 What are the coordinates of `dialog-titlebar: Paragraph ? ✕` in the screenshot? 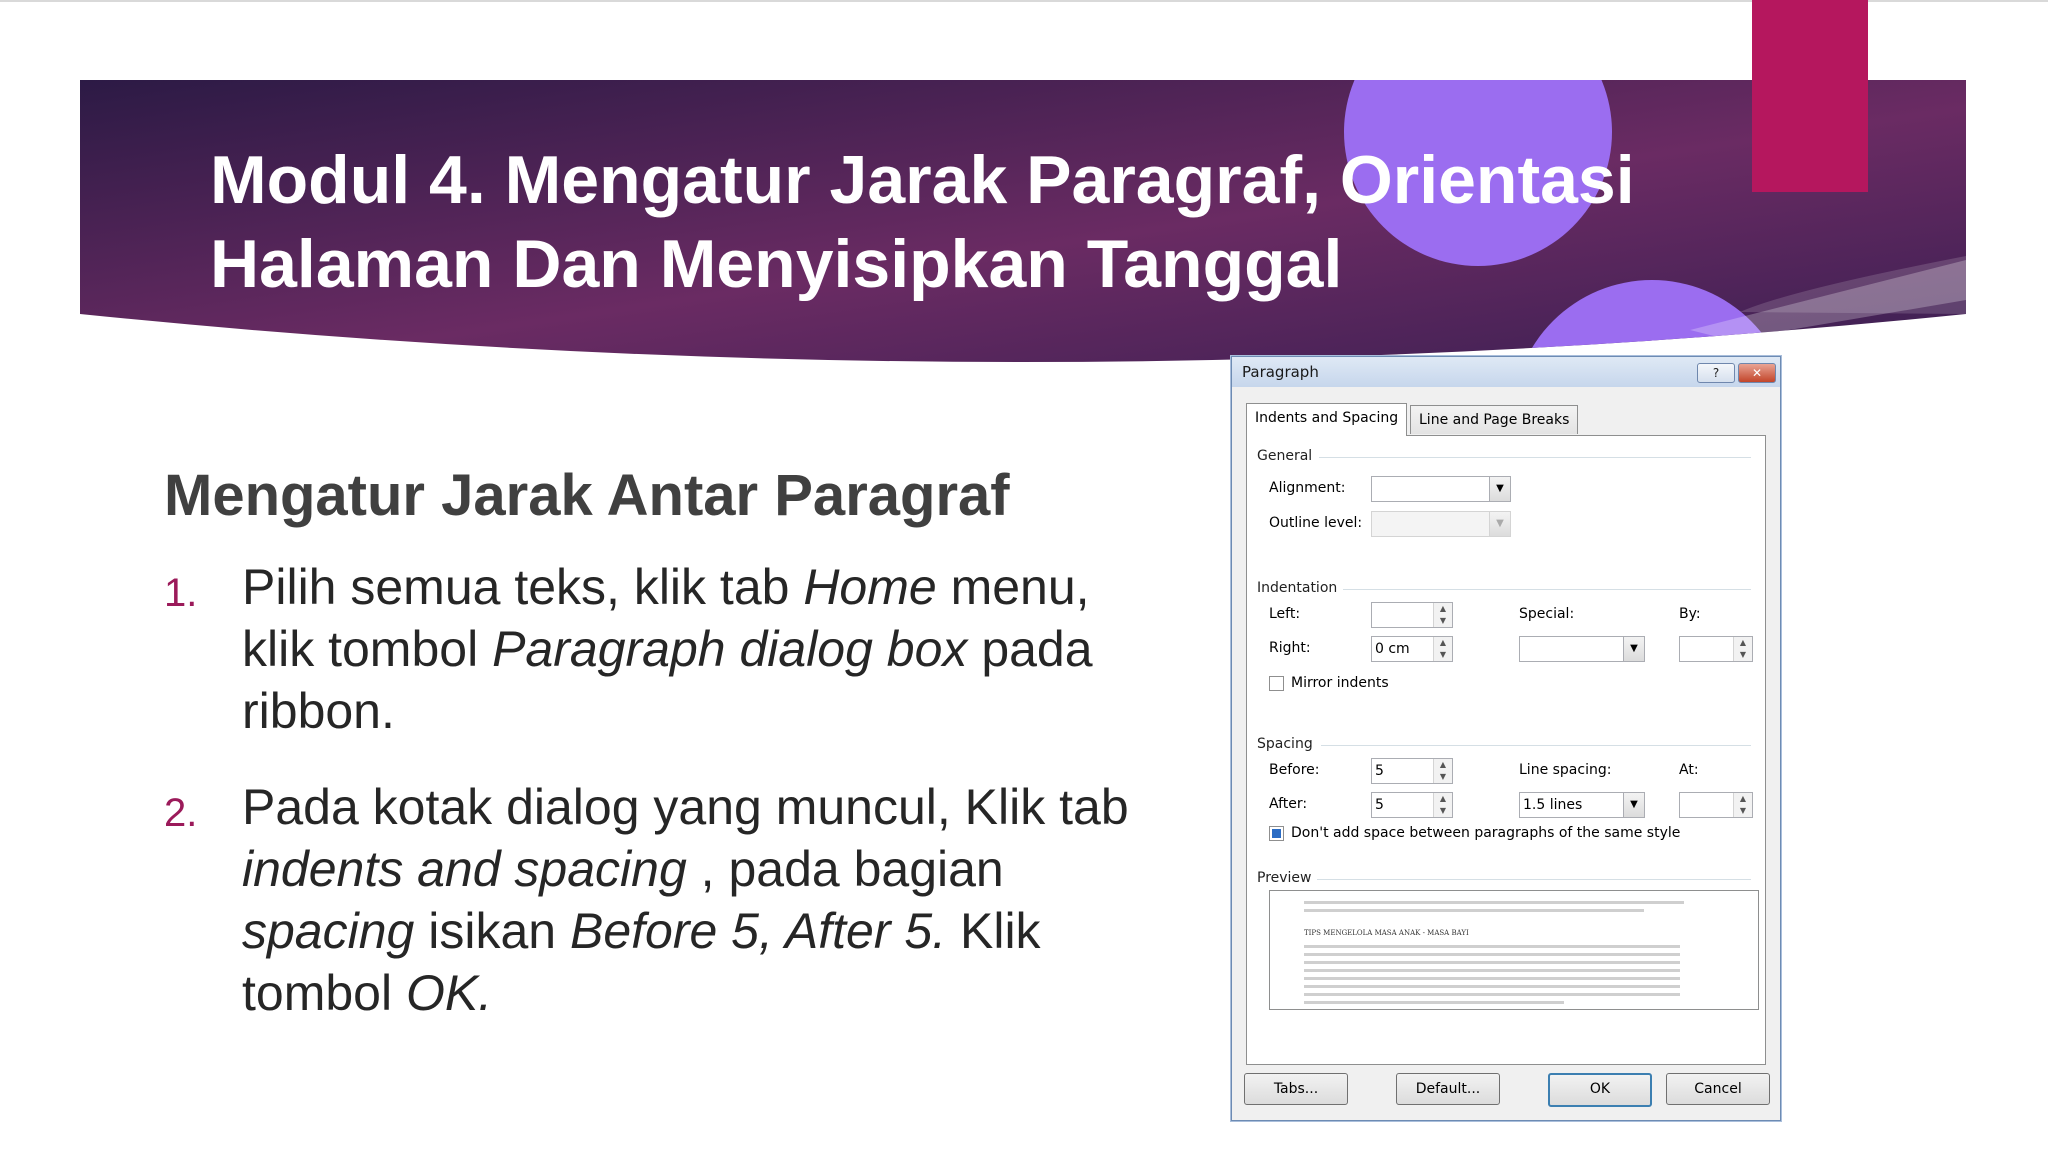 It's located at (1506, 372).